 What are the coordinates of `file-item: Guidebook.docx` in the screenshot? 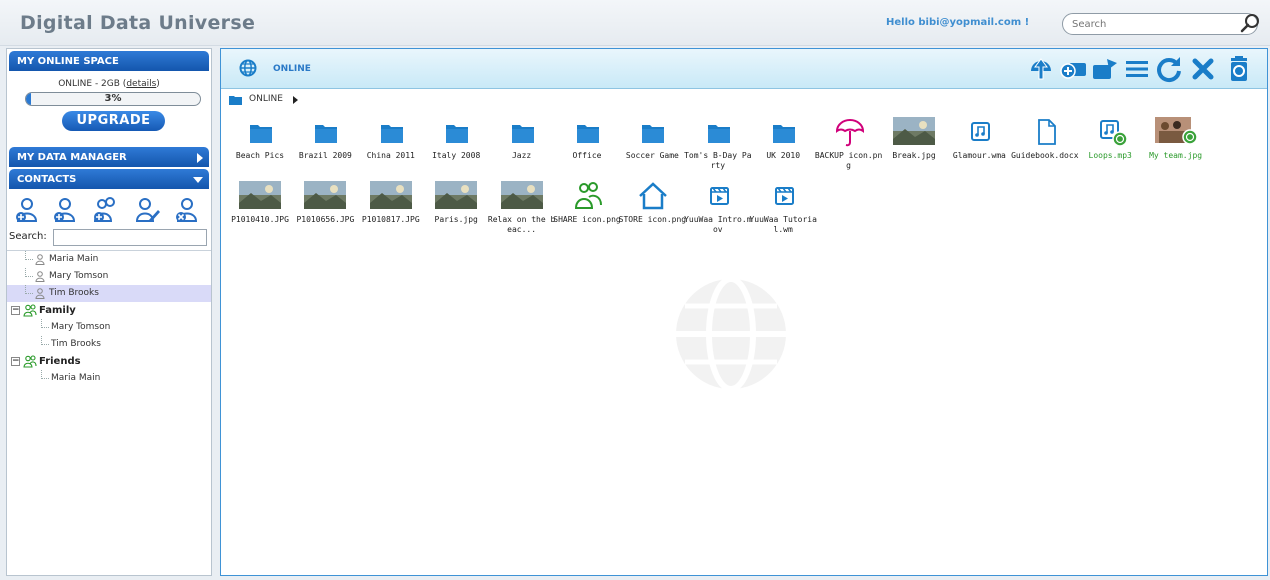 It's located at (1045, 147).